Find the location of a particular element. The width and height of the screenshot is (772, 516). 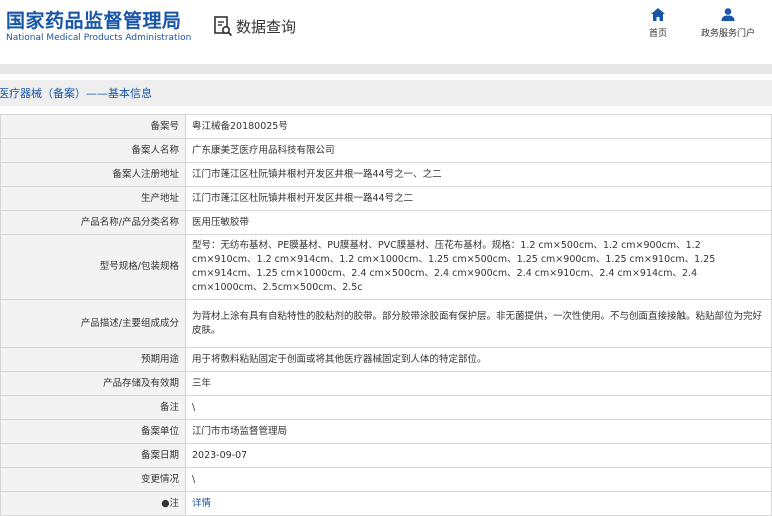

table-row: 变更情况 \ is located at coordinates (386, 479).